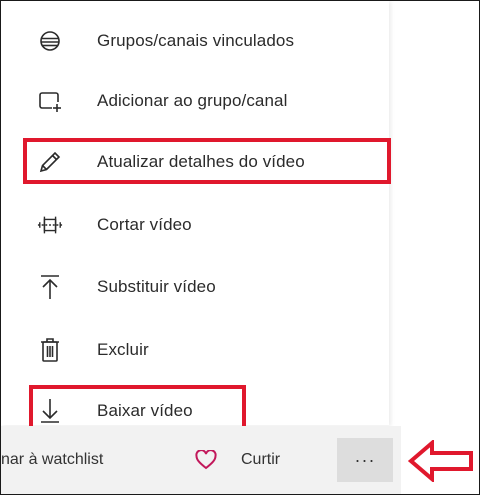  I want to click on add-to-watchlist-button: nar à watchlist, so click(52, 460).